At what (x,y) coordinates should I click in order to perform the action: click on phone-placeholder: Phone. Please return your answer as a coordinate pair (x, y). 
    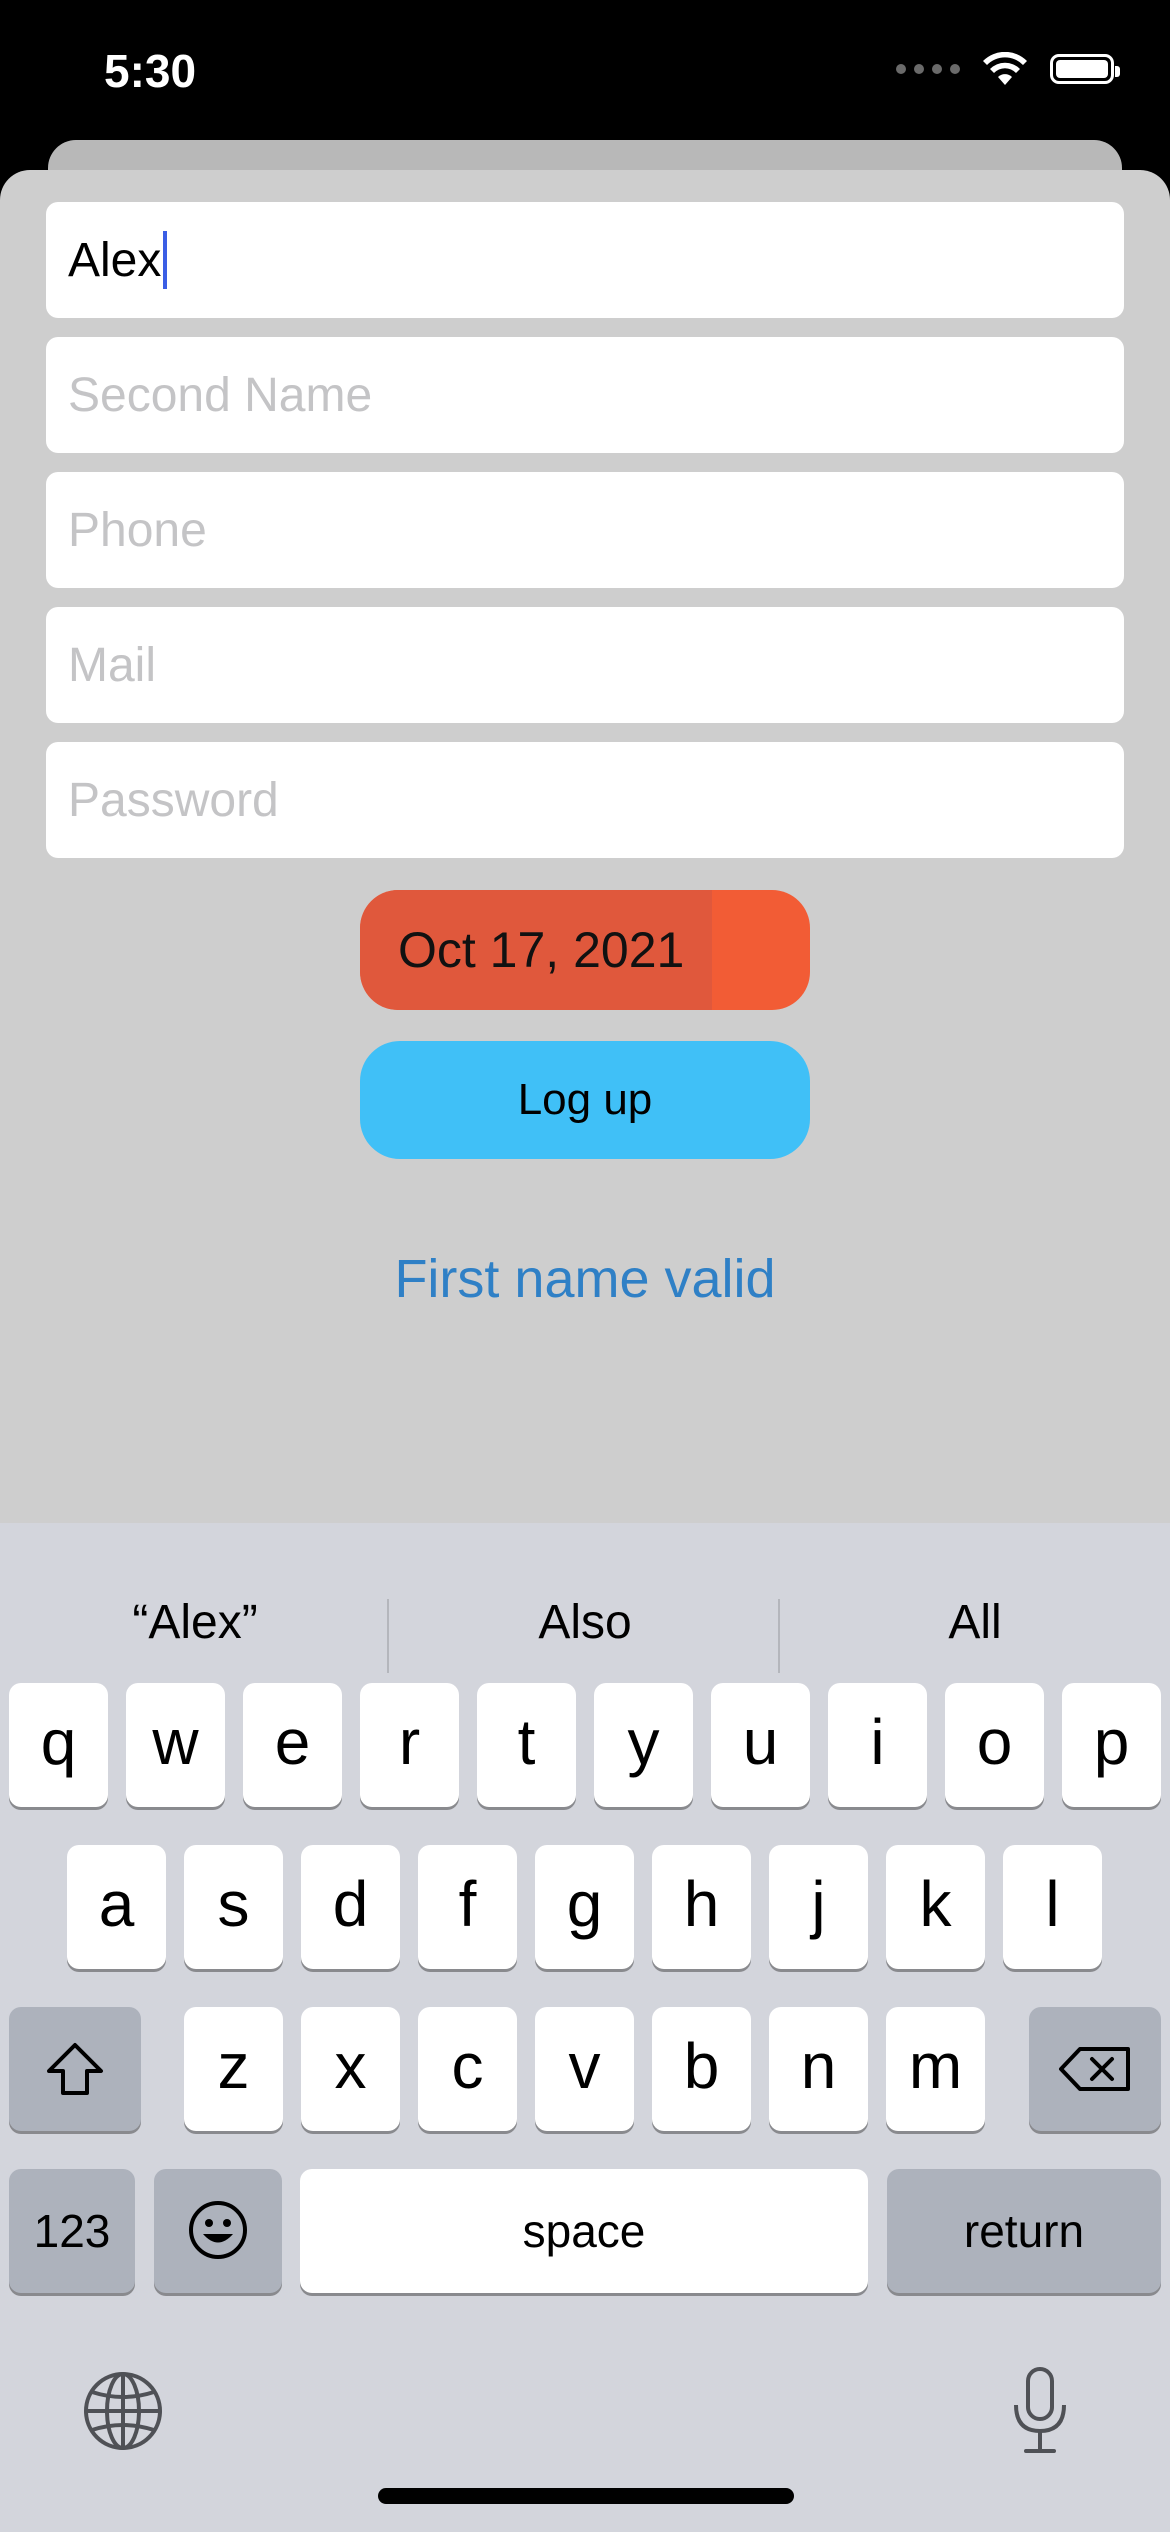
    Looking at the image, I should click on (137, 530).